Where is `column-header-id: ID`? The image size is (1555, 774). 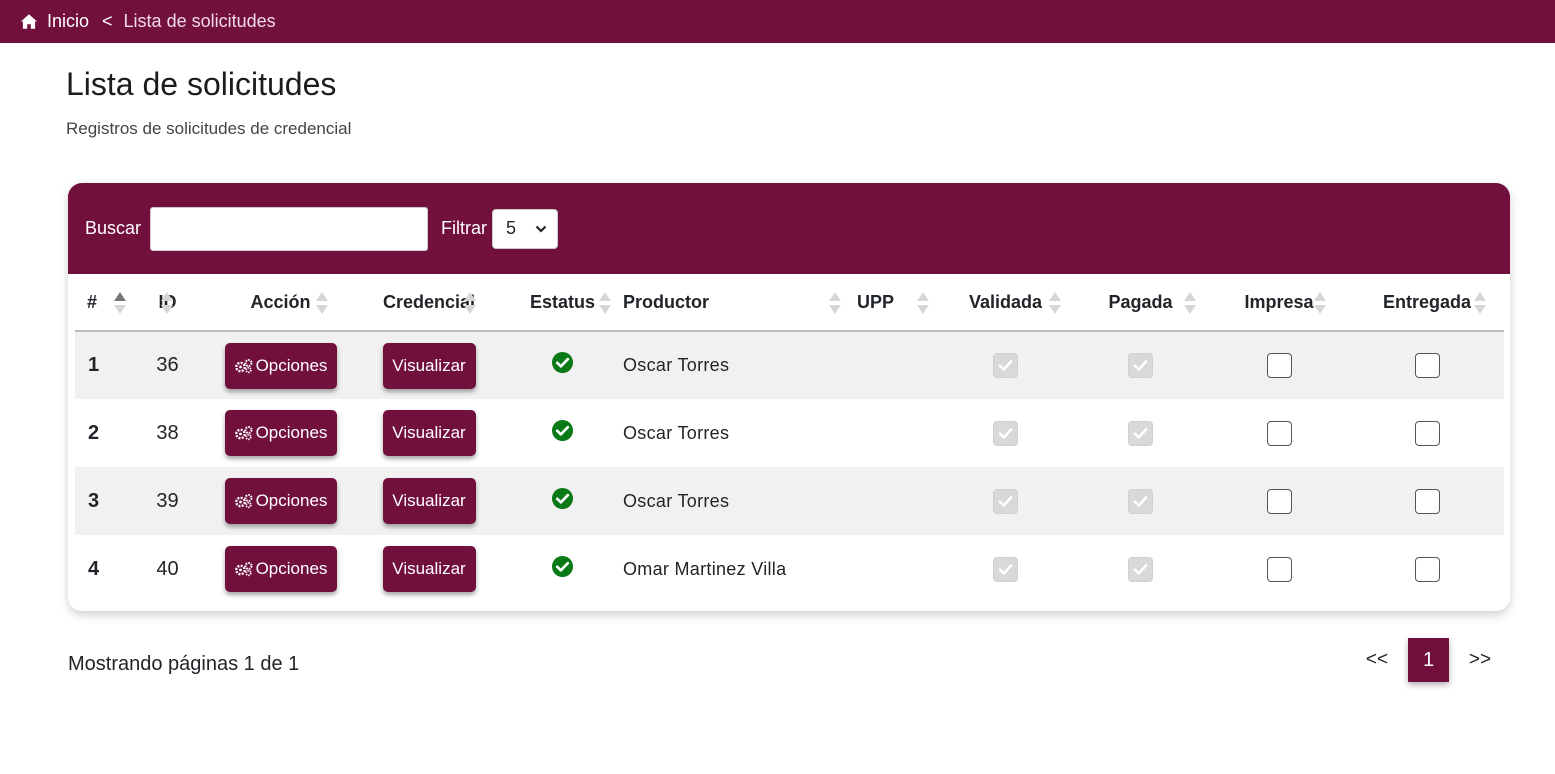
column-header-id: ID is located at coordinates (167, 303).